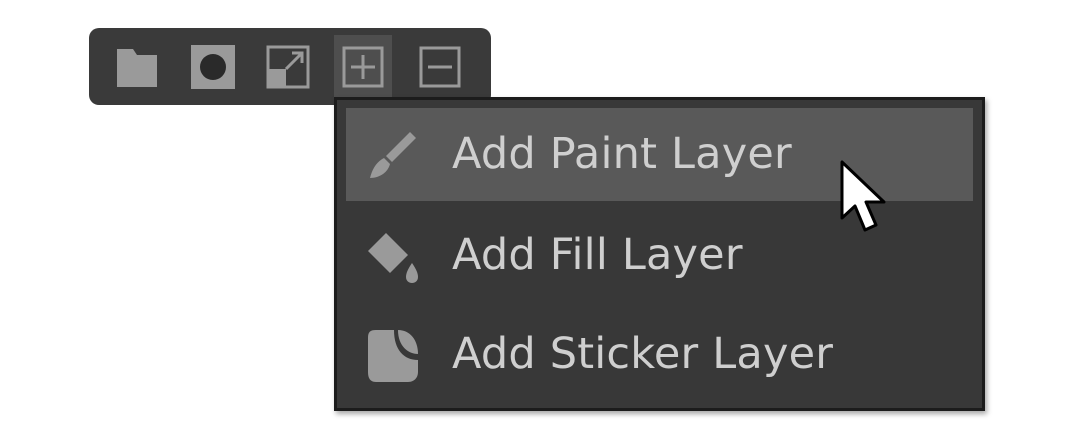 This screenshot has height=445, width=1077. What do you see at coordinates (863, 196) in the screenshot?
I see `mouse-cursor-icon` at bounding box center [863, 196].